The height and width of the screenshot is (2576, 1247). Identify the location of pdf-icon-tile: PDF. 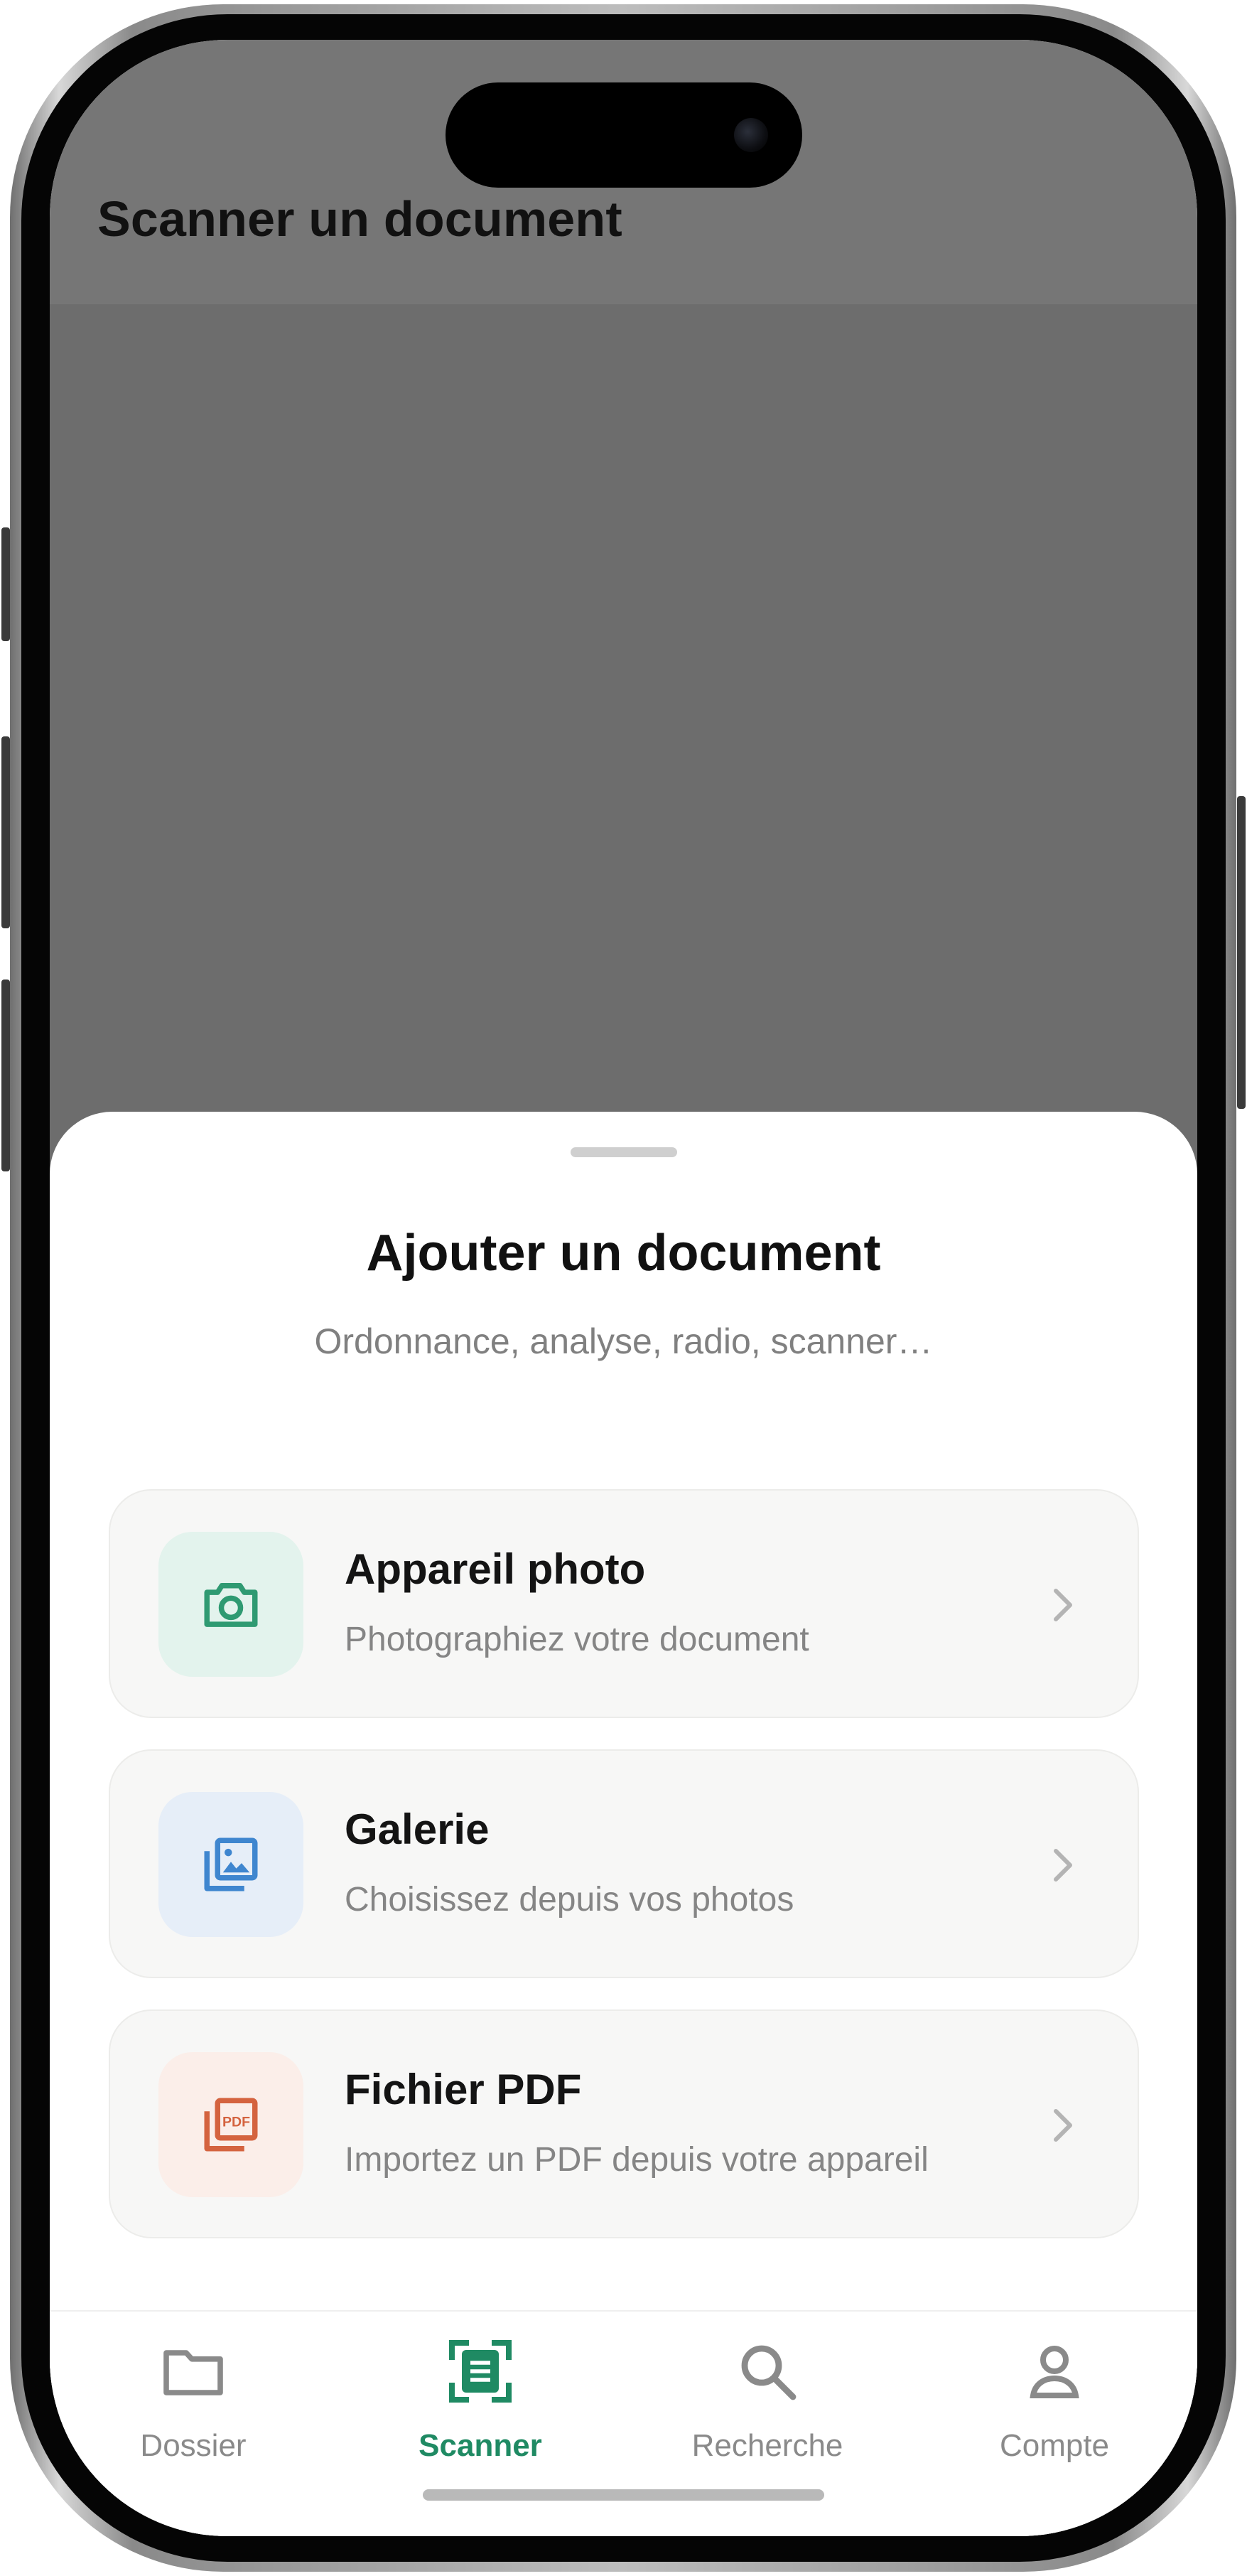
(230, 2124).